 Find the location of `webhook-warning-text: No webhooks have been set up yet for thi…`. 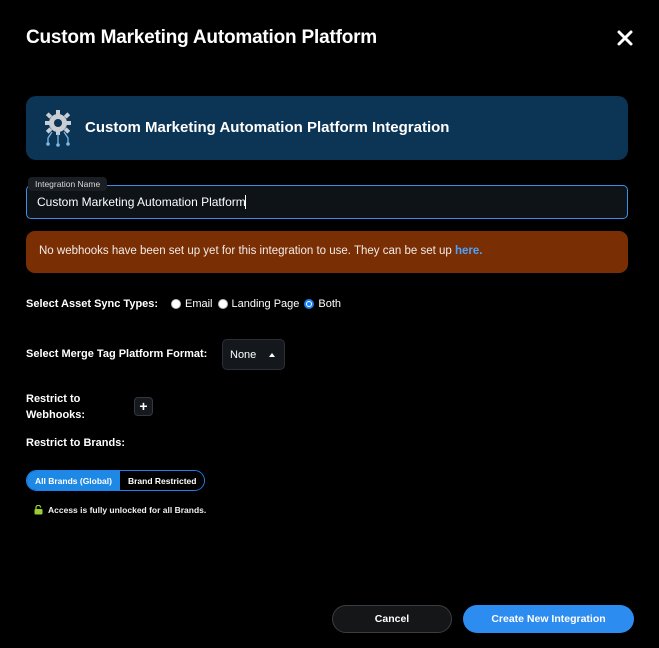

webhook-warning-text: No webhooks have been set up yet for thi… is located at coordinates (247, 251).